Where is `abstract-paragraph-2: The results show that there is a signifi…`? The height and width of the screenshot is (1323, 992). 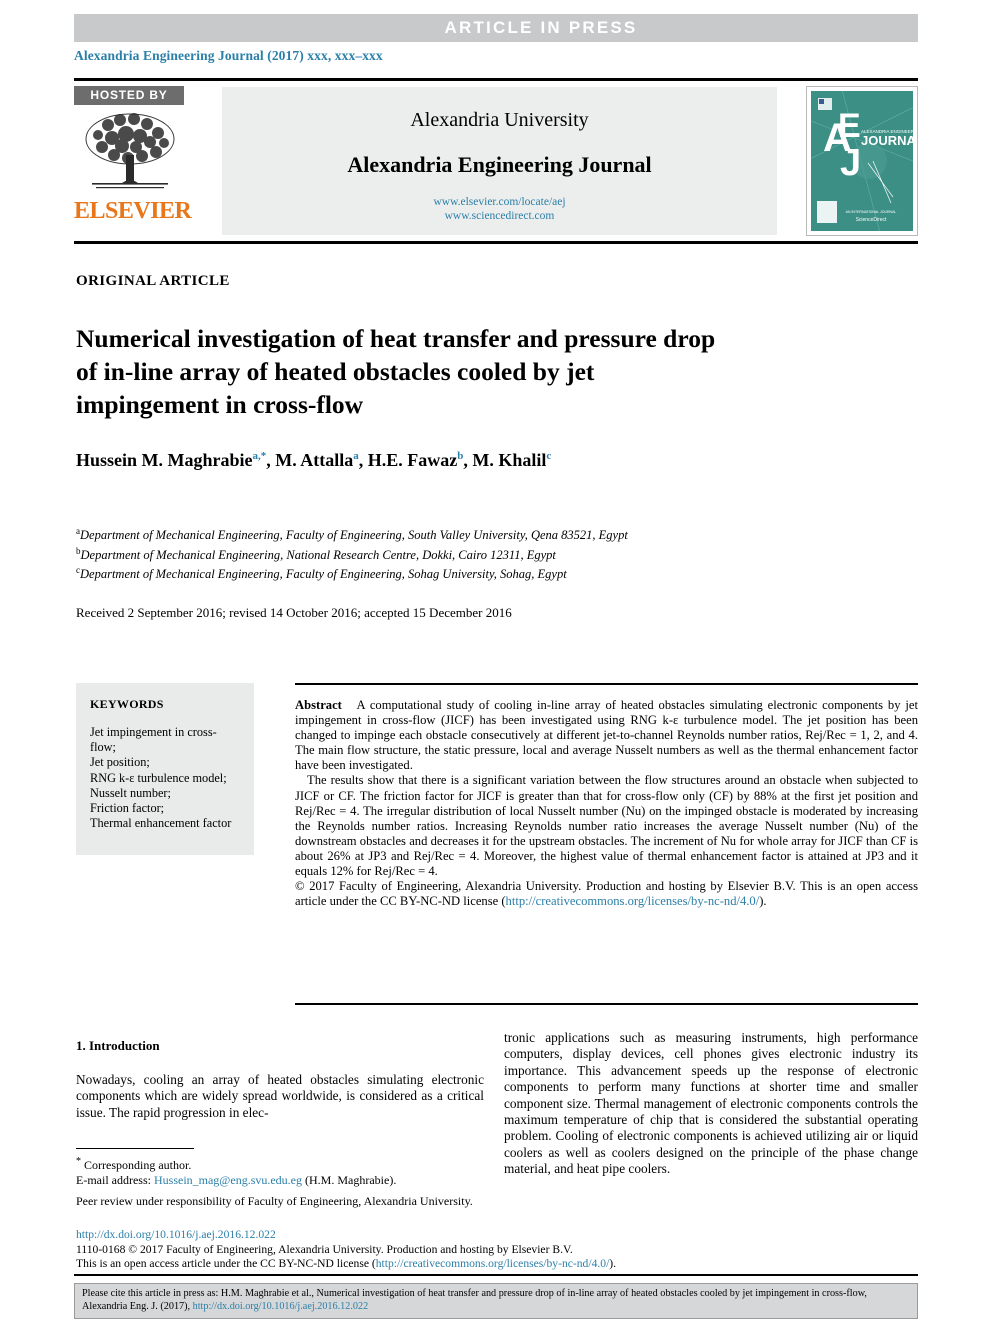
abstract-paragraph-2: The results show that there is a signifi… is located at coordinates (606, 826).